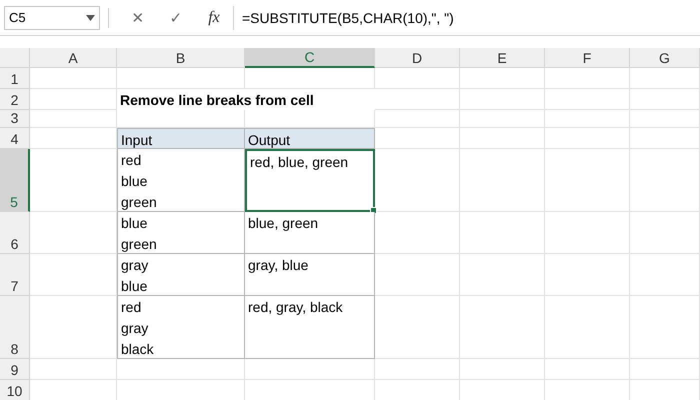 The width and height of the screenshot is (700, 400). What do you see at coordinates (138, 17) in the screenshot?
I see `cancel-button: ✕` at bounding box center [138, 17].